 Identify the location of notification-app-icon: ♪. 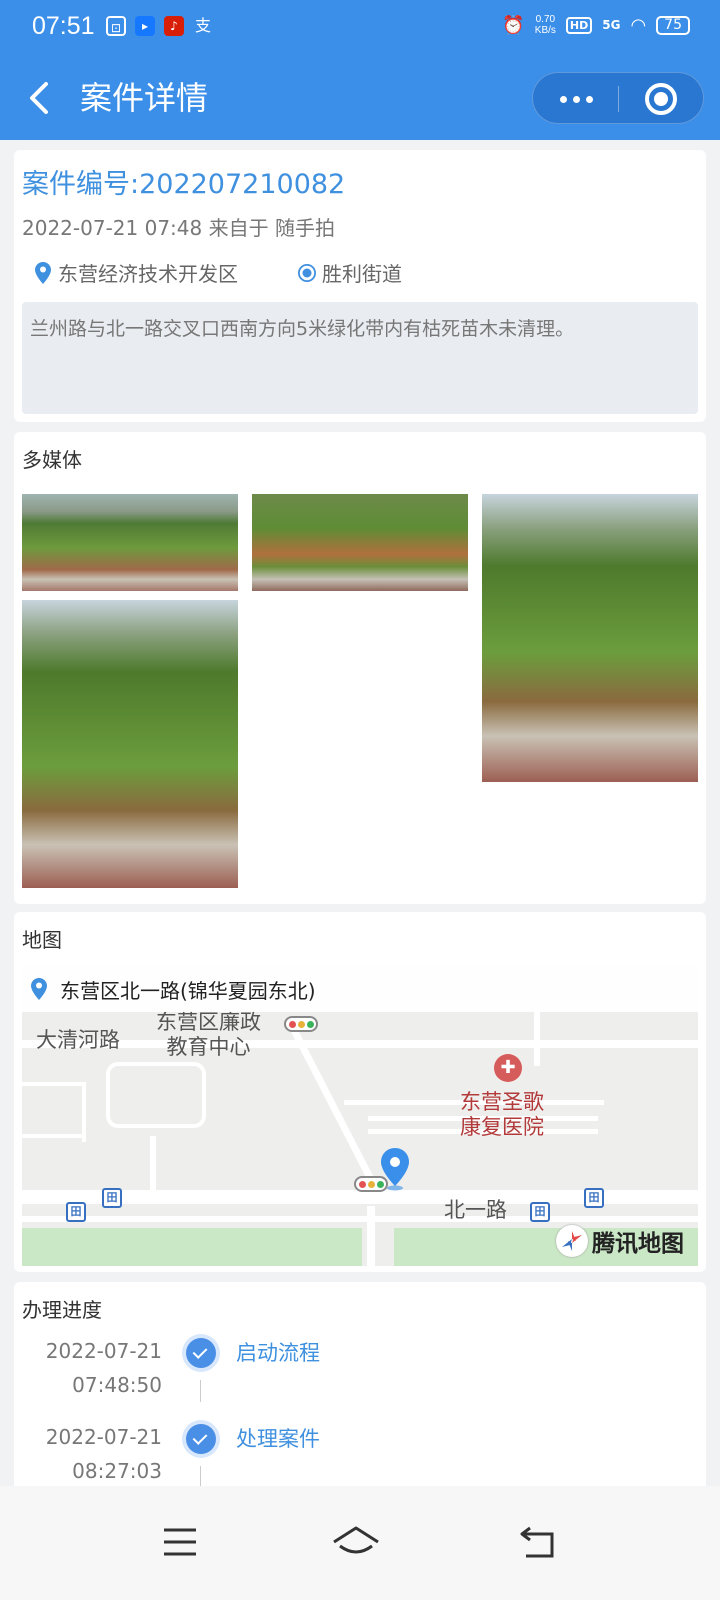
(174, 26).